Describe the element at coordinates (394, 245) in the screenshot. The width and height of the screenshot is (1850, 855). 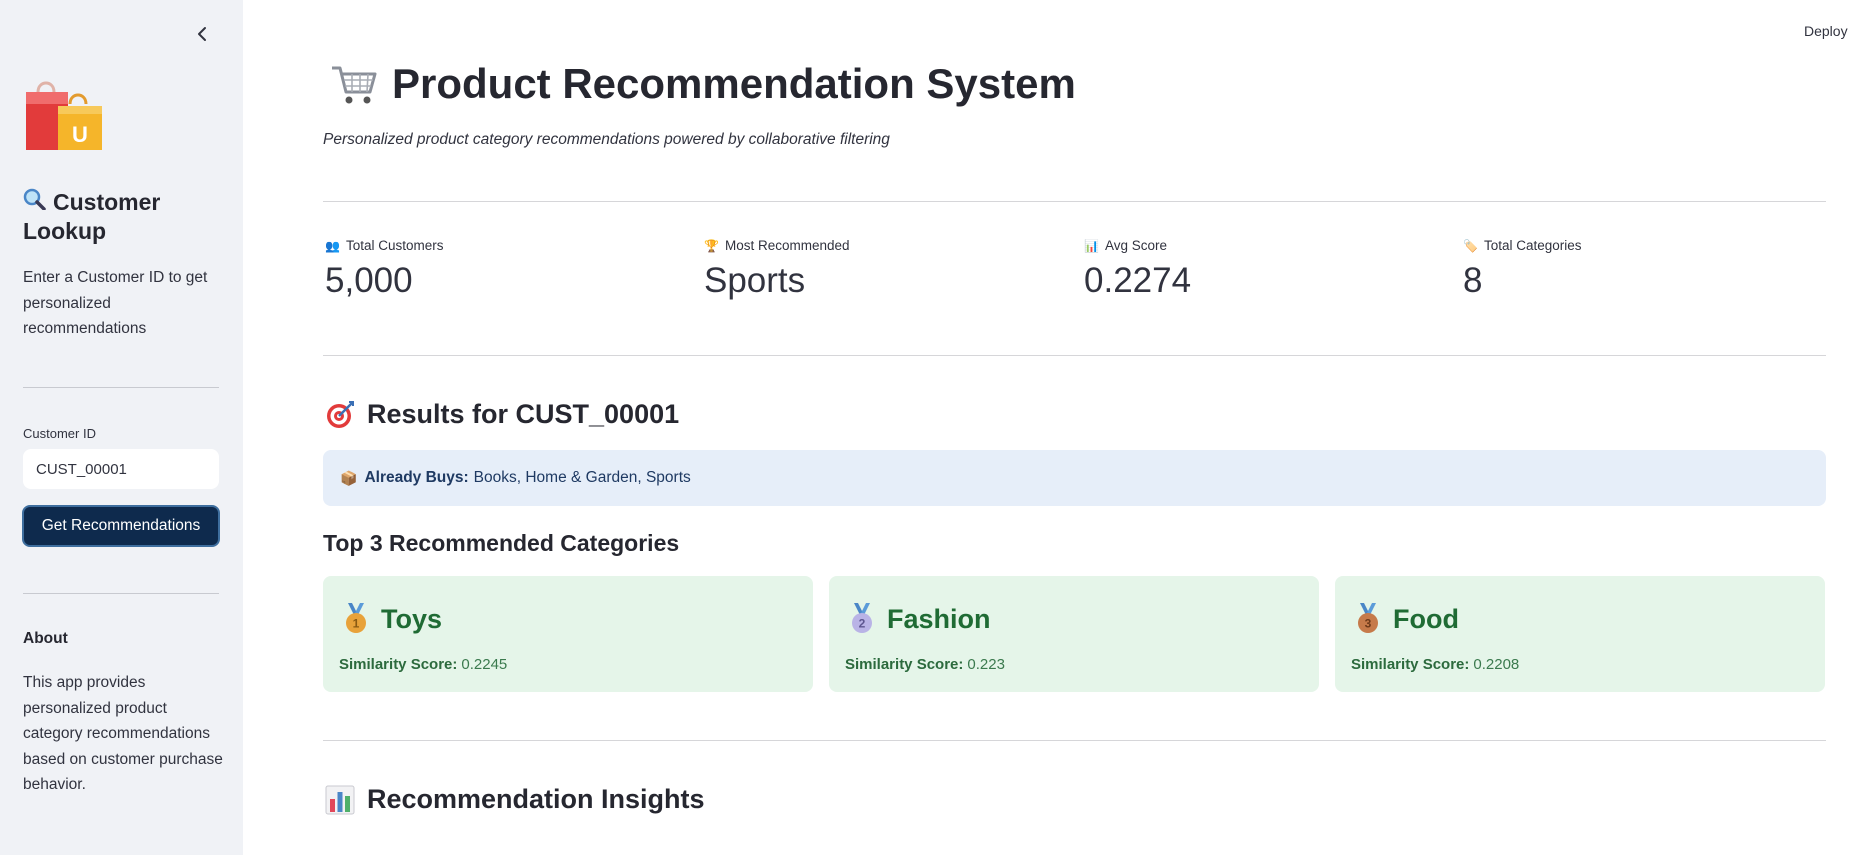
I see `metric-label: Total Customers` at that location.